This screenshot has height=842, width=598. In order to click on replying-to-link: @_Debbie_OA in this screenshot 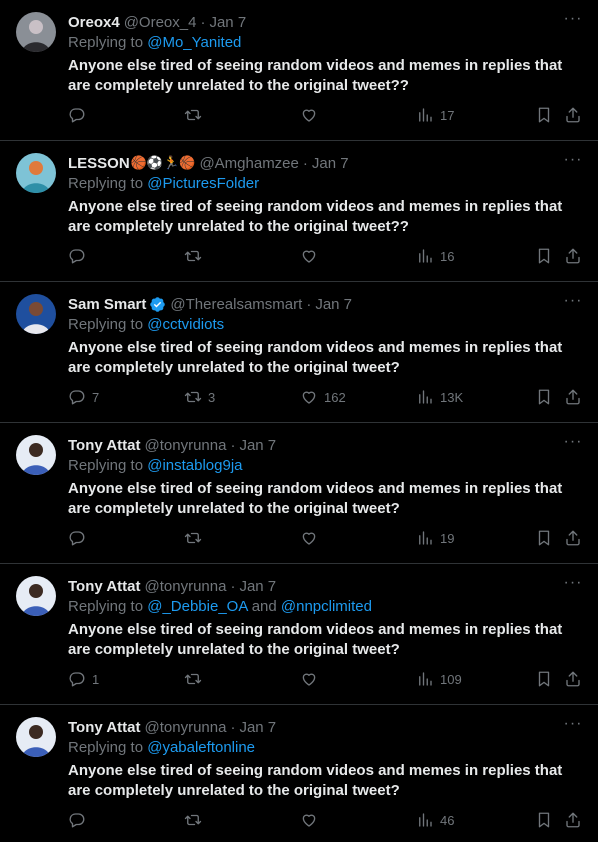, I will do `click(197, 606)`.